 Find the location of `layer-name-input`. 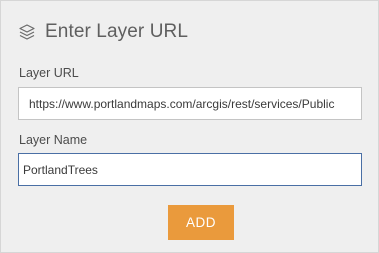

layer-name-input is located at coordinates (190, 169).